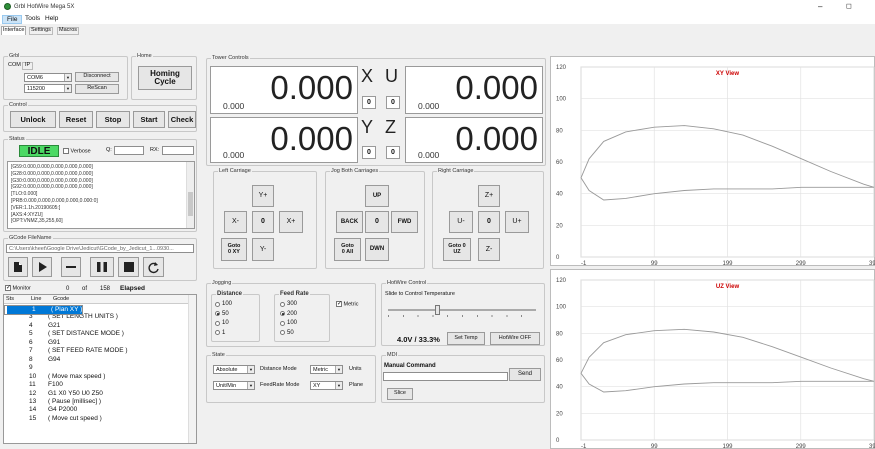  What do you see at coordinates (77, 151) in the screenshot?
I see `verbose-checkbox: Verbose` at bounding box center [77, 151].